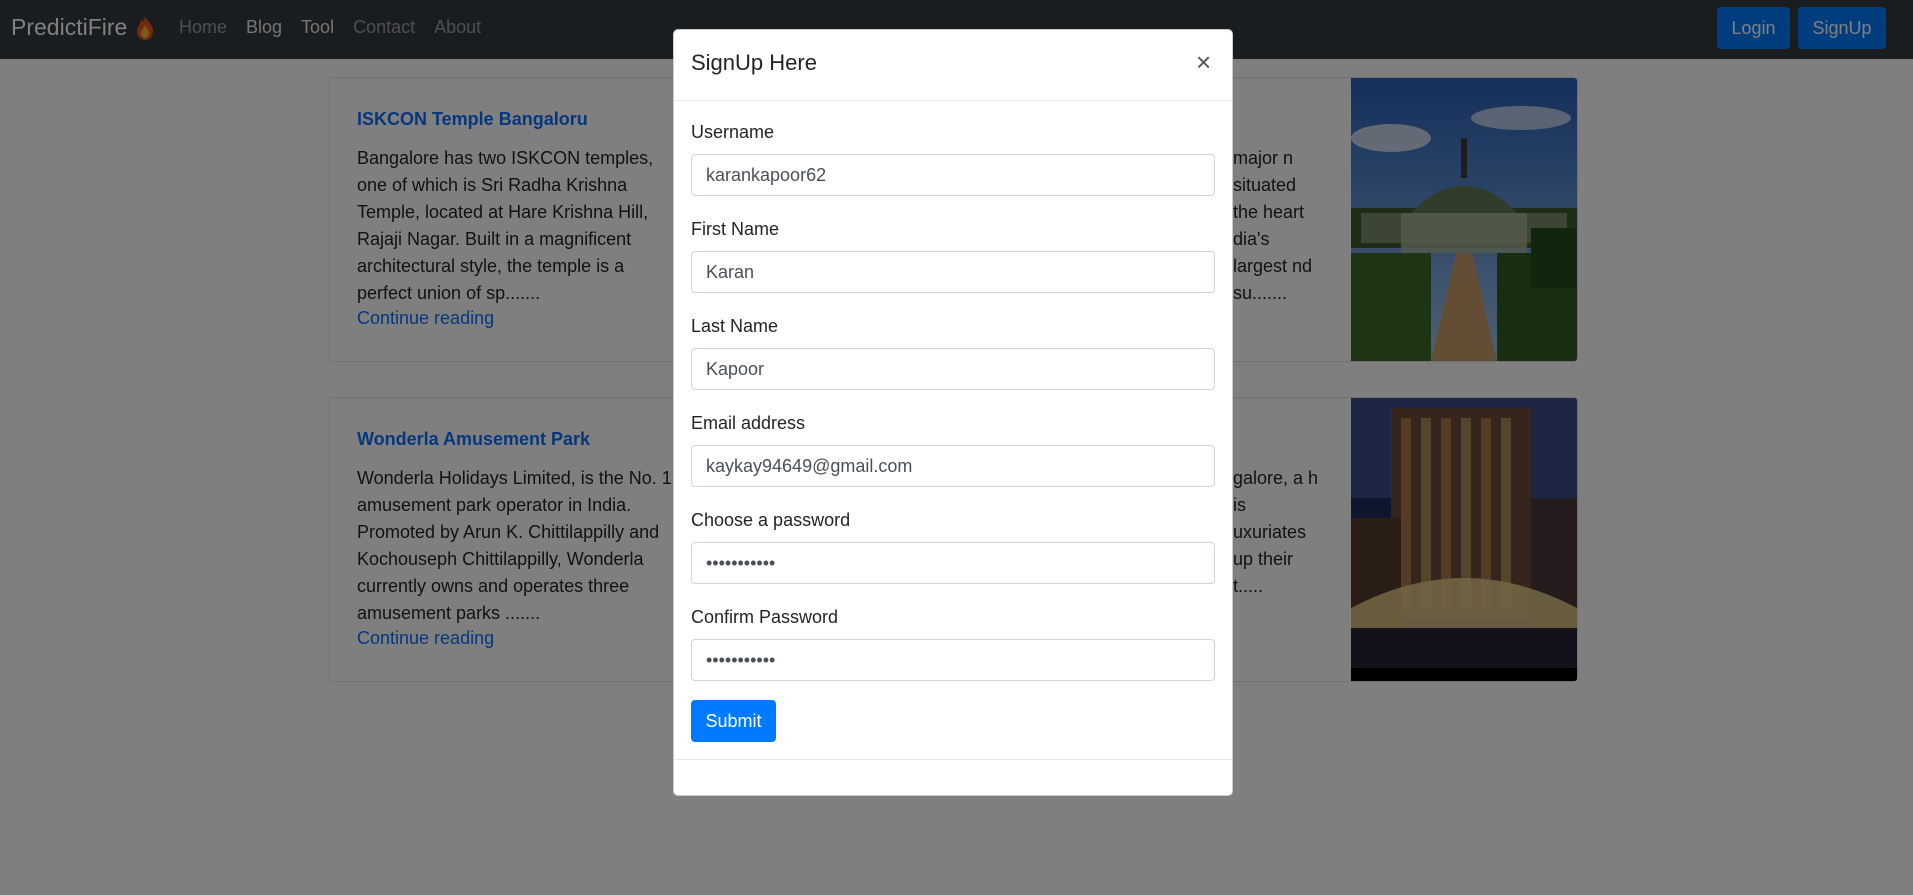  Describe the element at coordinates (953, 759) in the screenshot. I see `modal-footer` at that location.